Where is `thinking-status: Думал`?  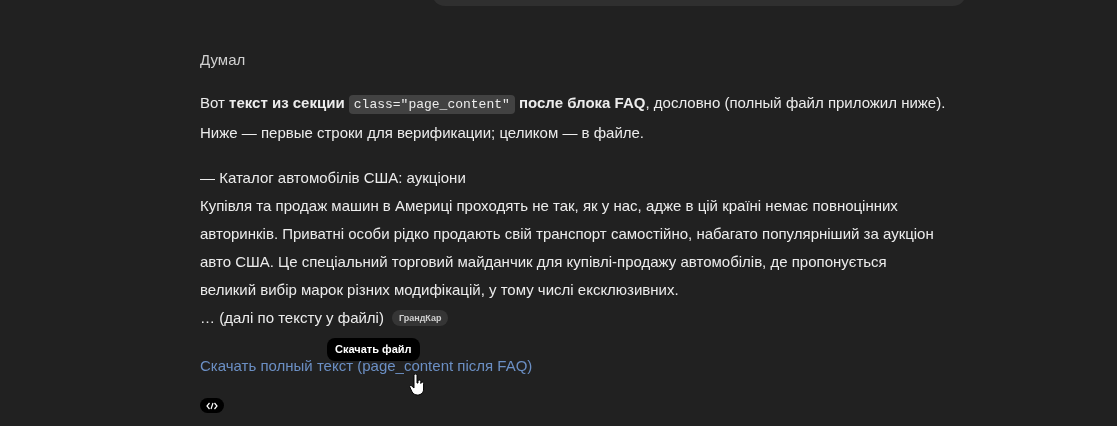 thinking-status: Думал is located at coordinates (223, 60).